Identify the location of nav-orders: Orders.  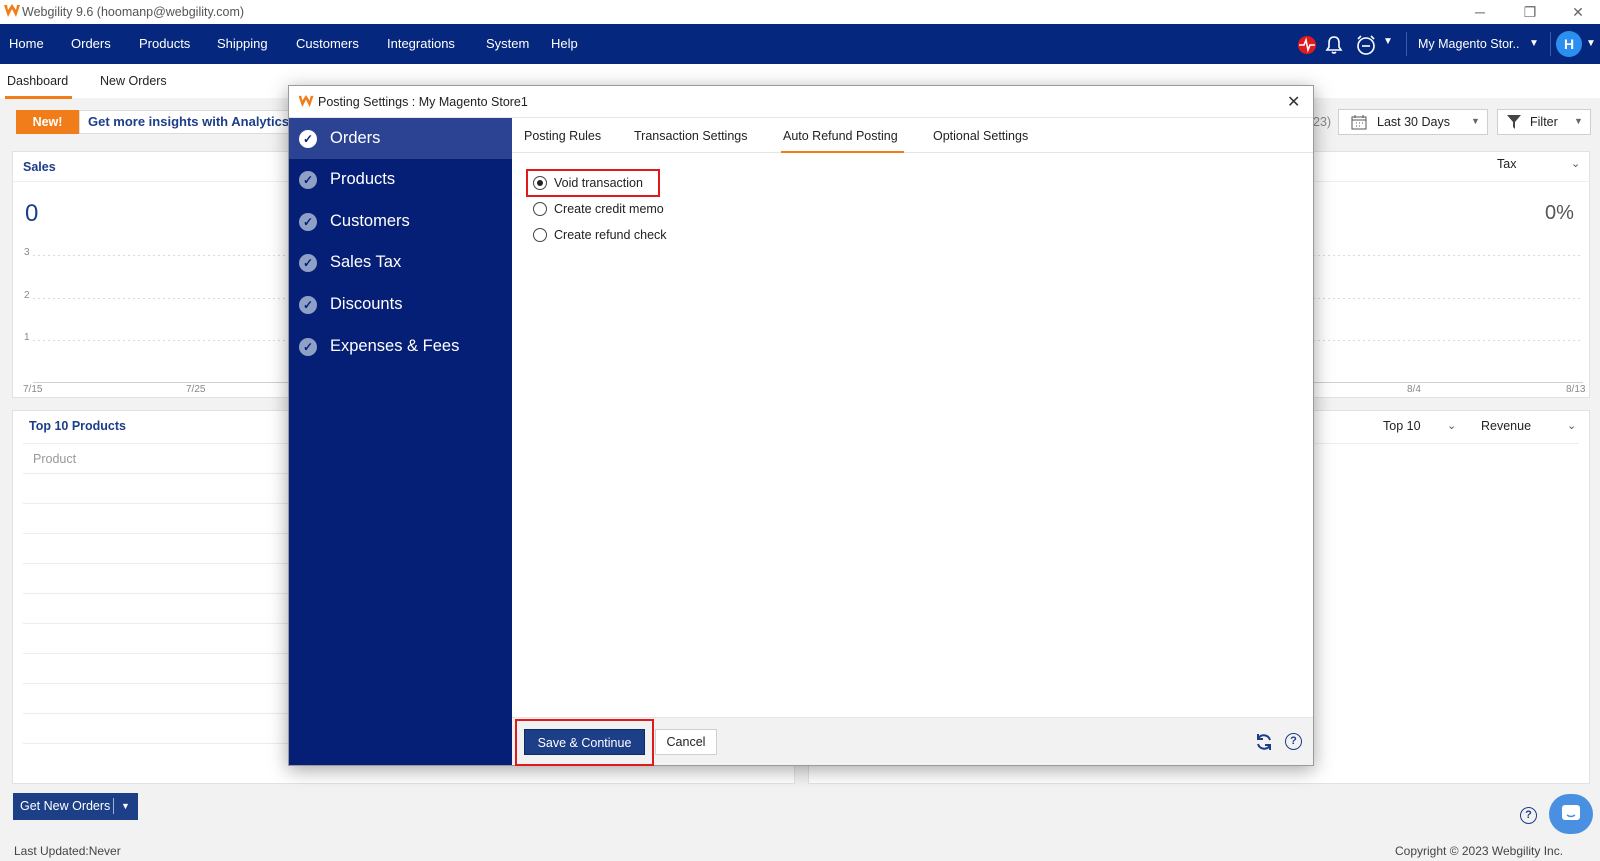
(91, 43).